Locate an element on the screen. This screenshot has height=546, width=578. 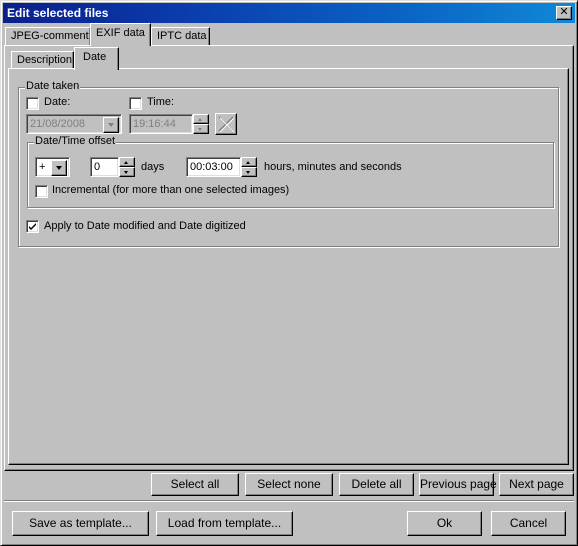
time-value: 19:16:44 is located at coordinates (154, 124).